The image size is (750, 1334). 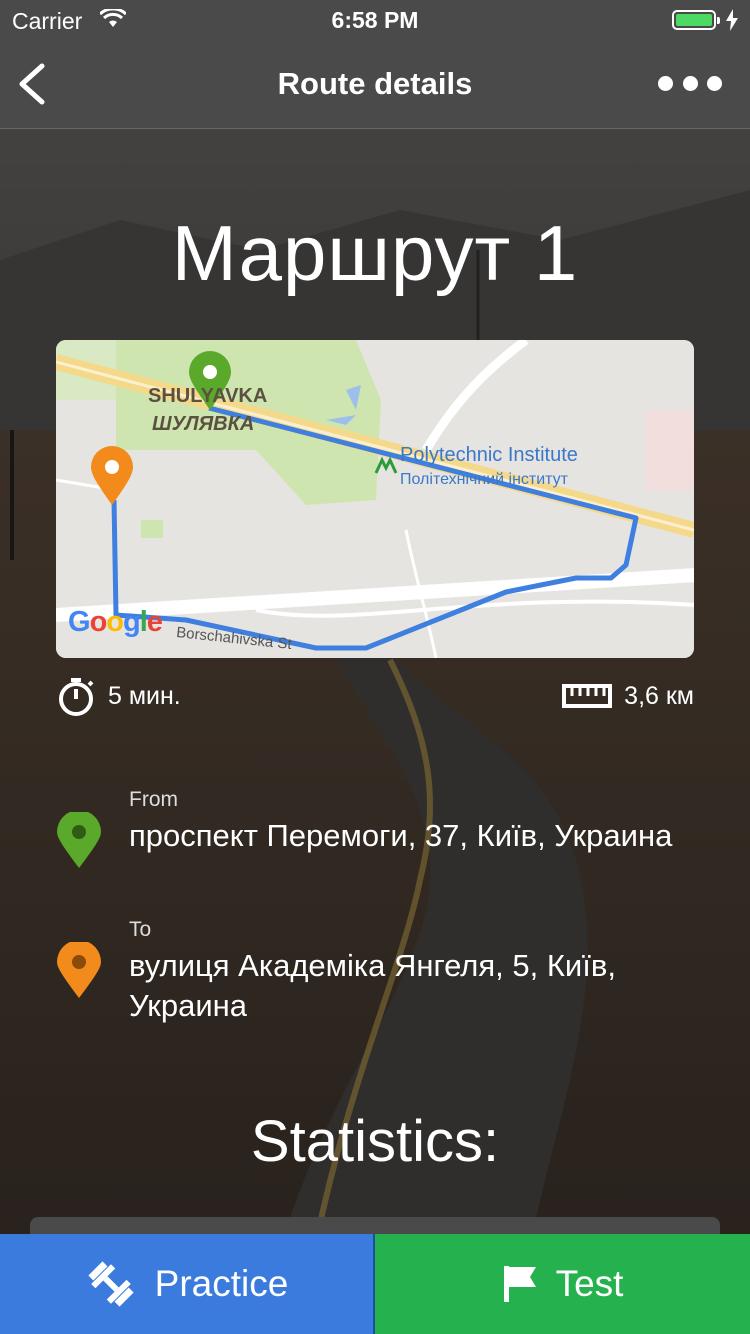 I want to click on practice-button: Practice, so click(x=187, y=1284).